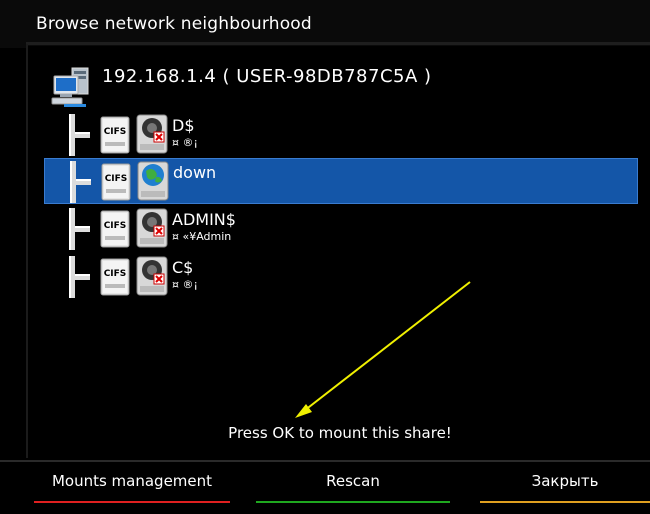 Image resolution: width=650 pixels, height=514 pixels. I want to click on mount-hint: Press OK to mount this share!, so click(340, 433).